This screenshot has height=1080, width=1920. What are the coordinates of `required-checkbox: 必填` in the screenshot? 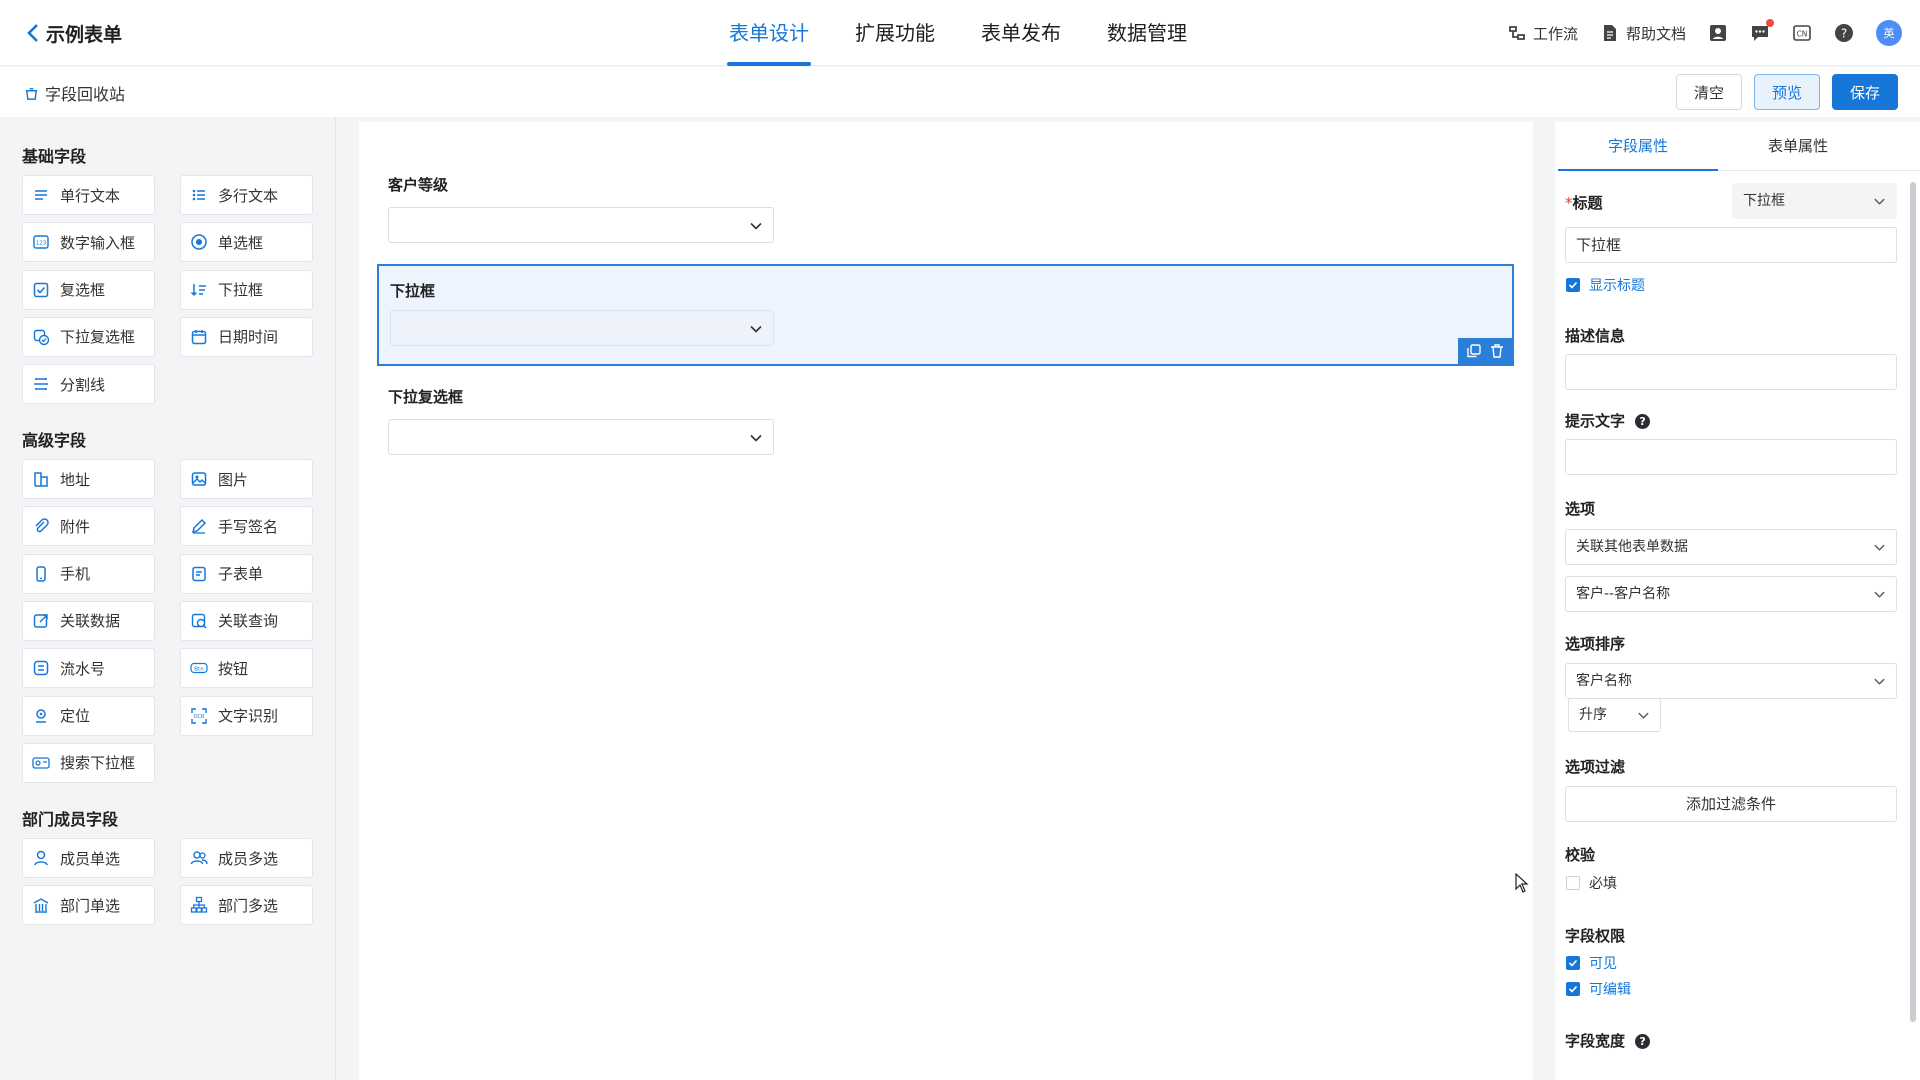 It's located at (1591, 883).